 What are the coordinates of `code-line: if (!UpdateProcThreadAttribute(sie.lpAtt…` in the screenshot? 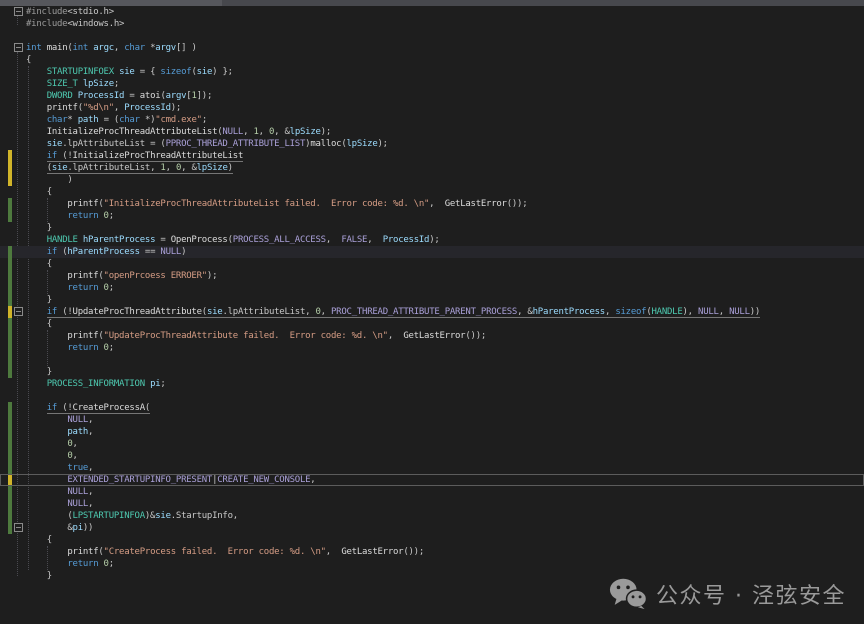 It's located at (432, 312).